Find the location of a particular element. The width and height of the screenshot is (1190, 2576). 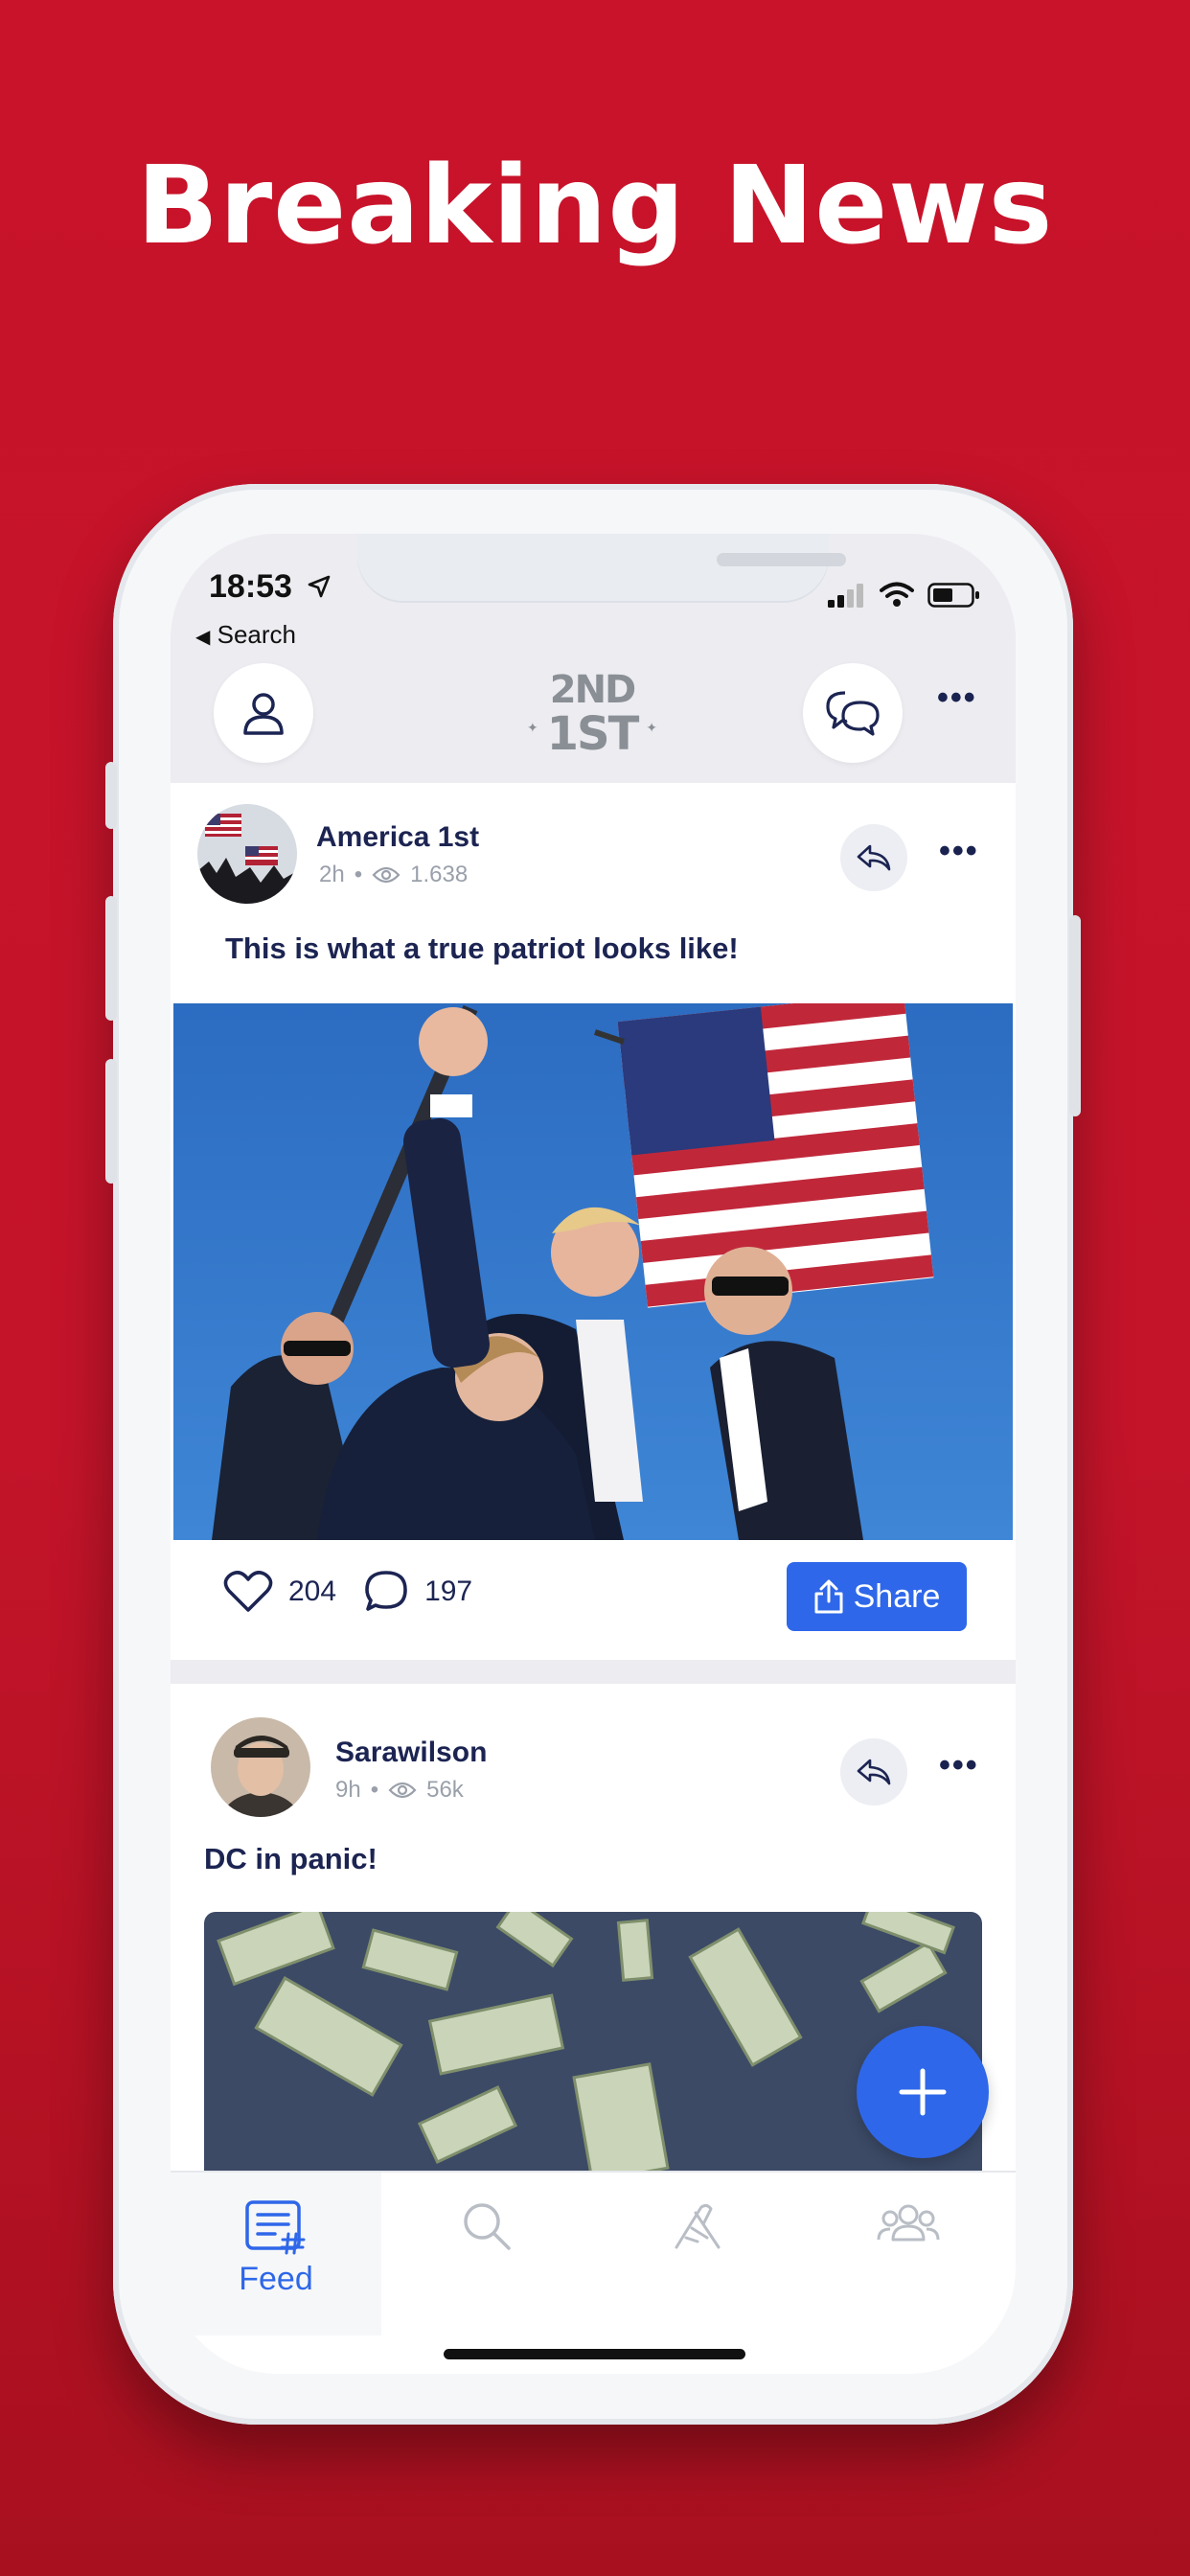

heart-icon is located at coordinates (248, 1592).